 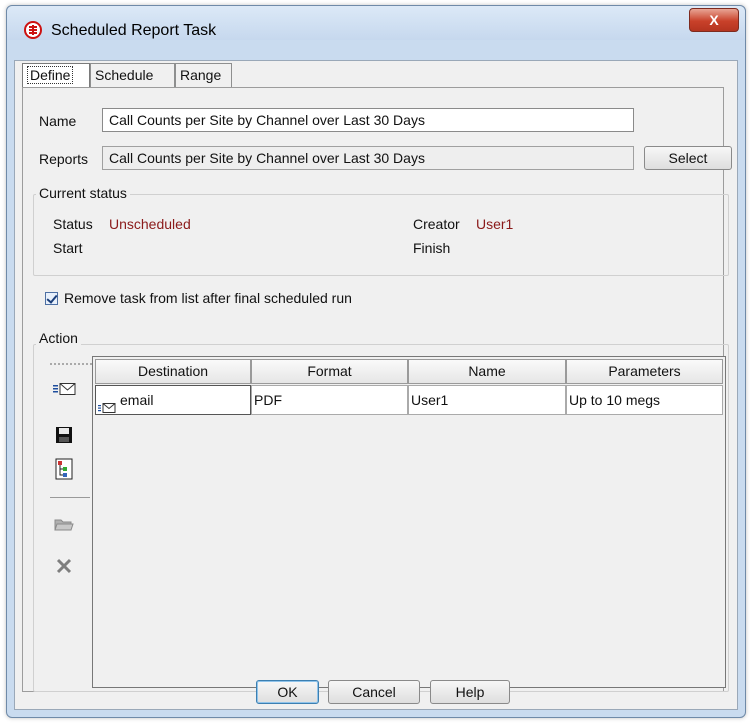 What do you see at coordinates (487, 400) in the screenshot?
I see `cell-name: User1` at bounding box center [487, 400].